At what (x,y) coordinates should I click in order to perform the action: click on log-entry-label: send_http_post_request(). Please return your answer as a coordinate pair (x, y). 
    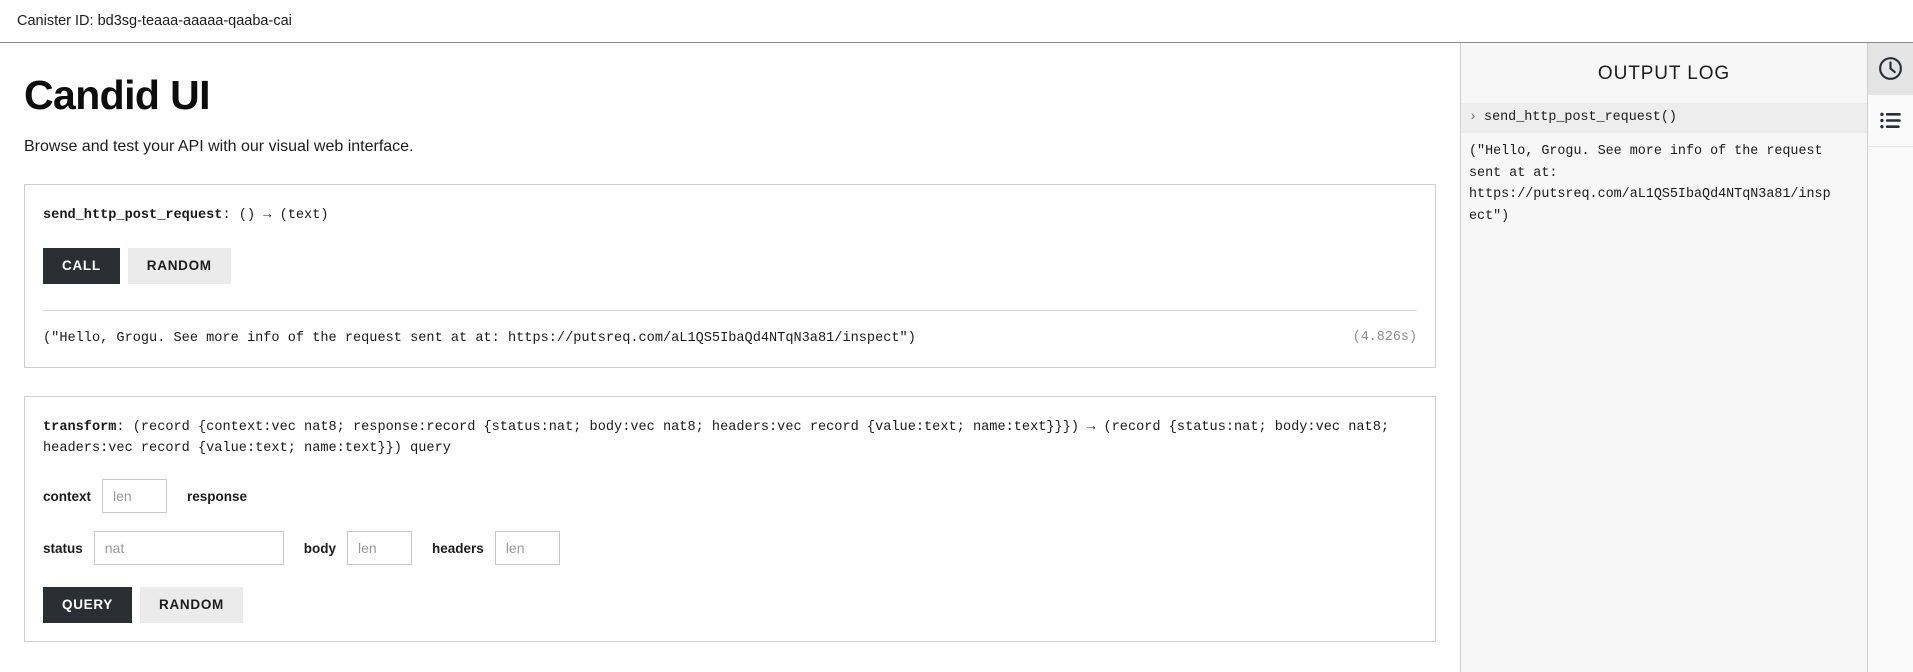
    Looking at the image, I should click on (1580, 117).